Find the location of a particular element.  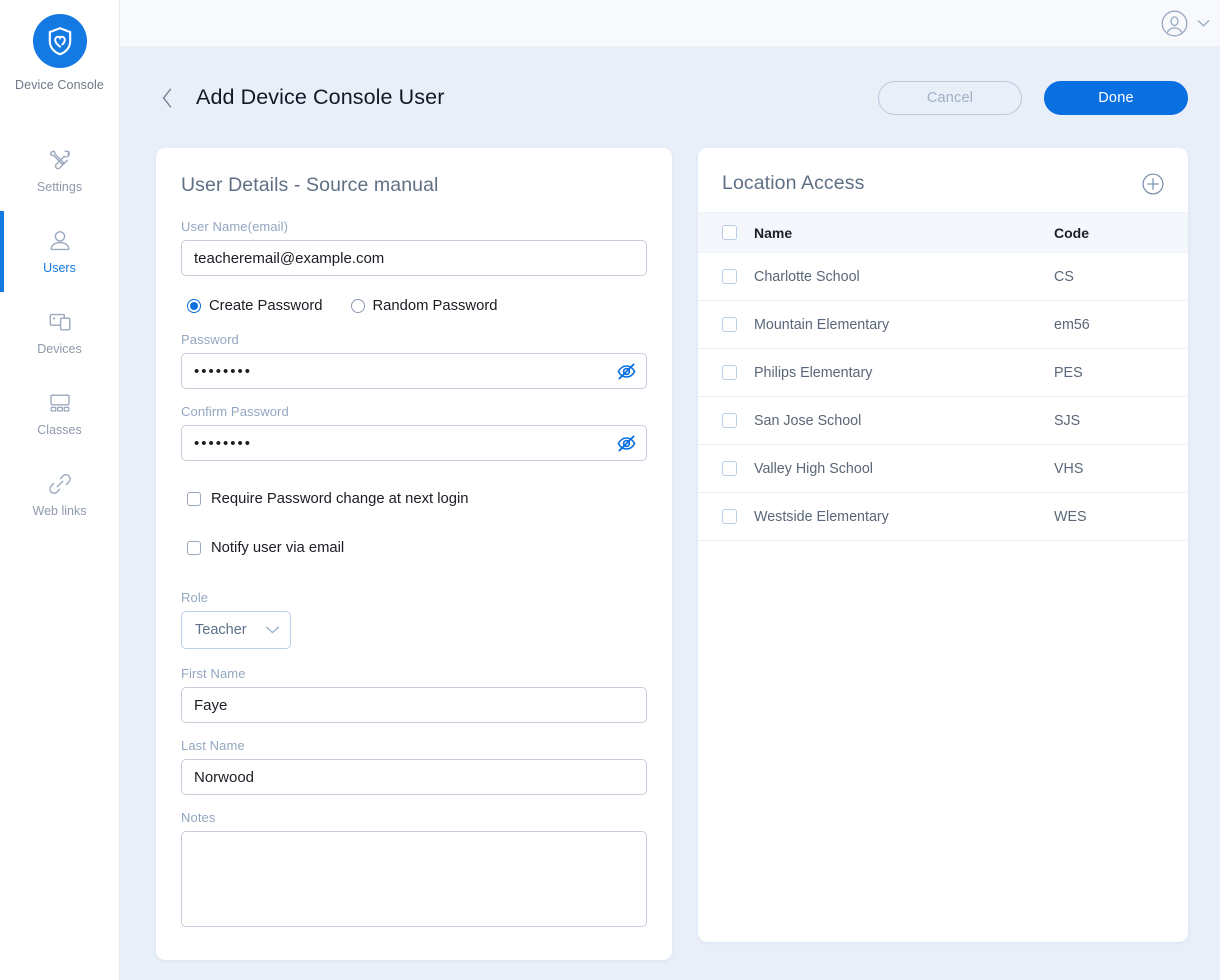

row-name: Valley High School is located at coordinates (904, 468).